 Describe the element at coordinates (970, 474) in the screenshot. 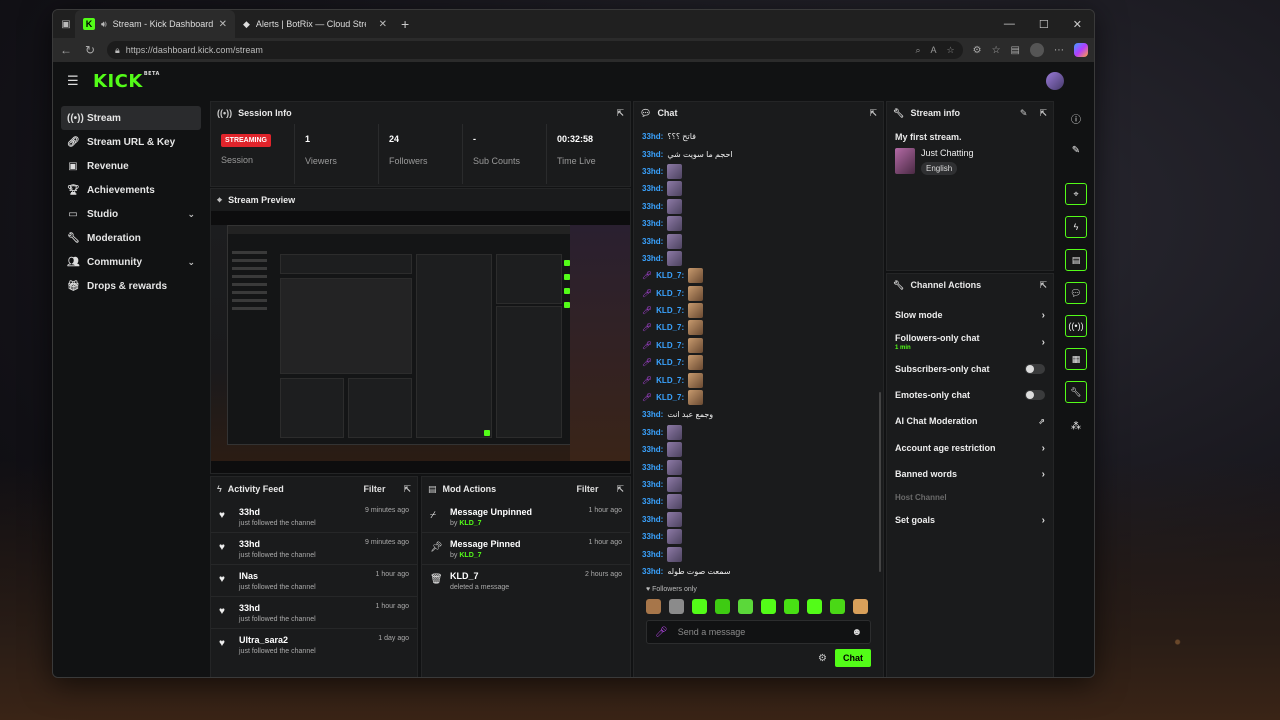

I see `banned-words-item: Banned words ›` at that location.